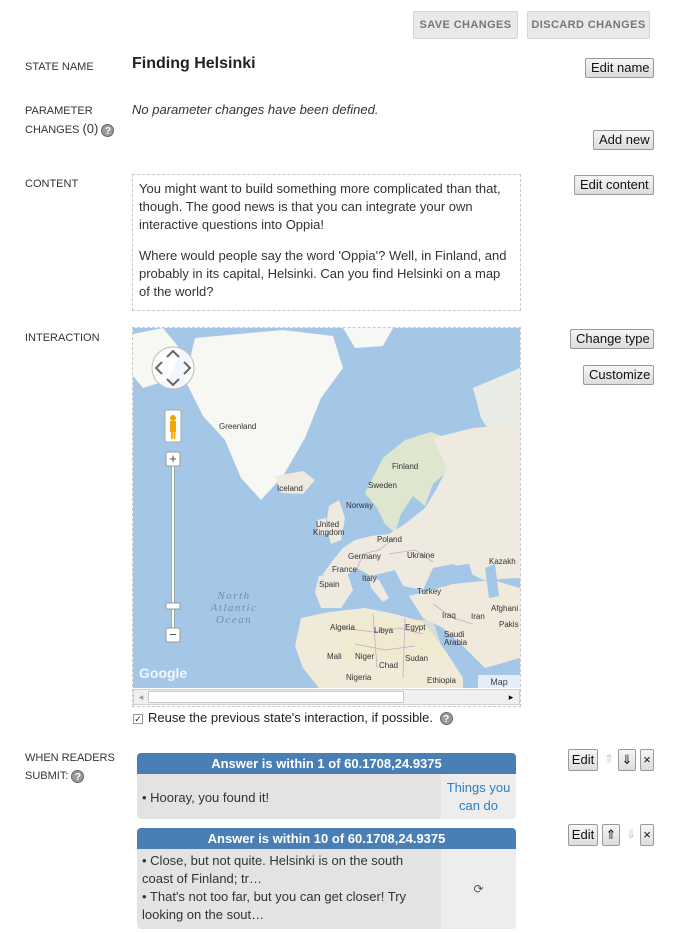  What do you see at coordinates (47, 776) in the screenshot?
I see `rules-label-text: SUBMIT:` at bounding box center [47, 776].